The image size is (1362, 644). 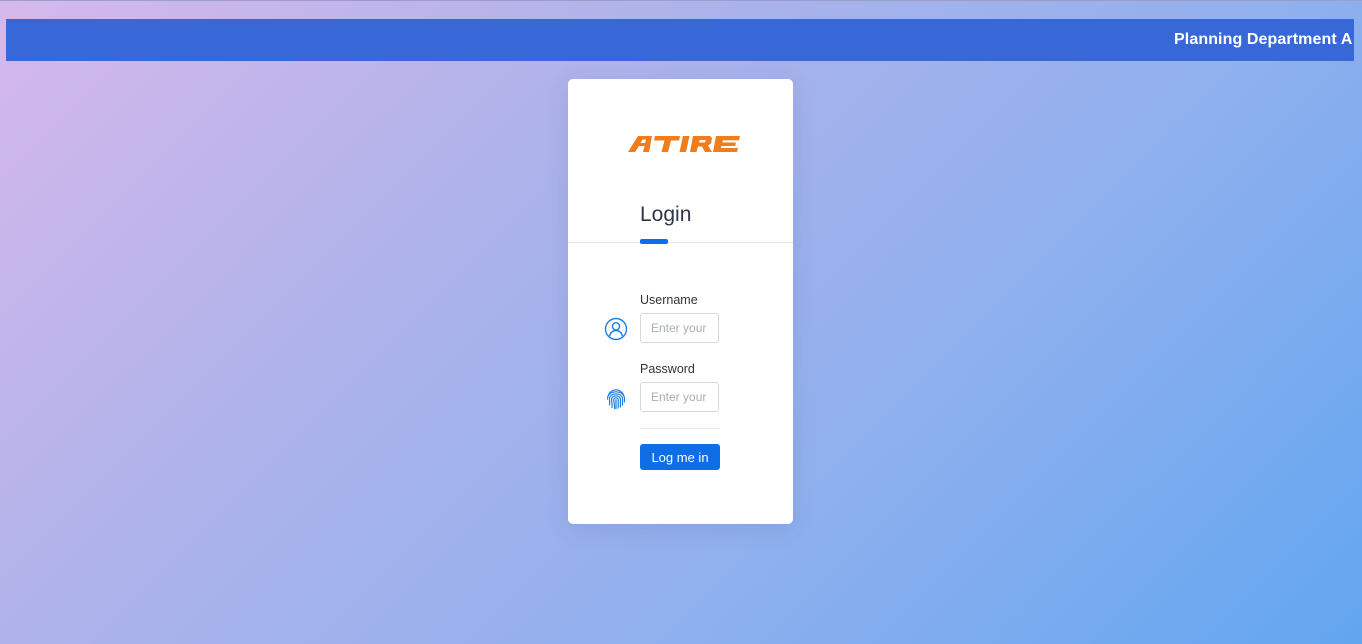 What do you see at coordinates (679, 328) in the screenshot?
I see `username-input` at bounding box center [679, 328].